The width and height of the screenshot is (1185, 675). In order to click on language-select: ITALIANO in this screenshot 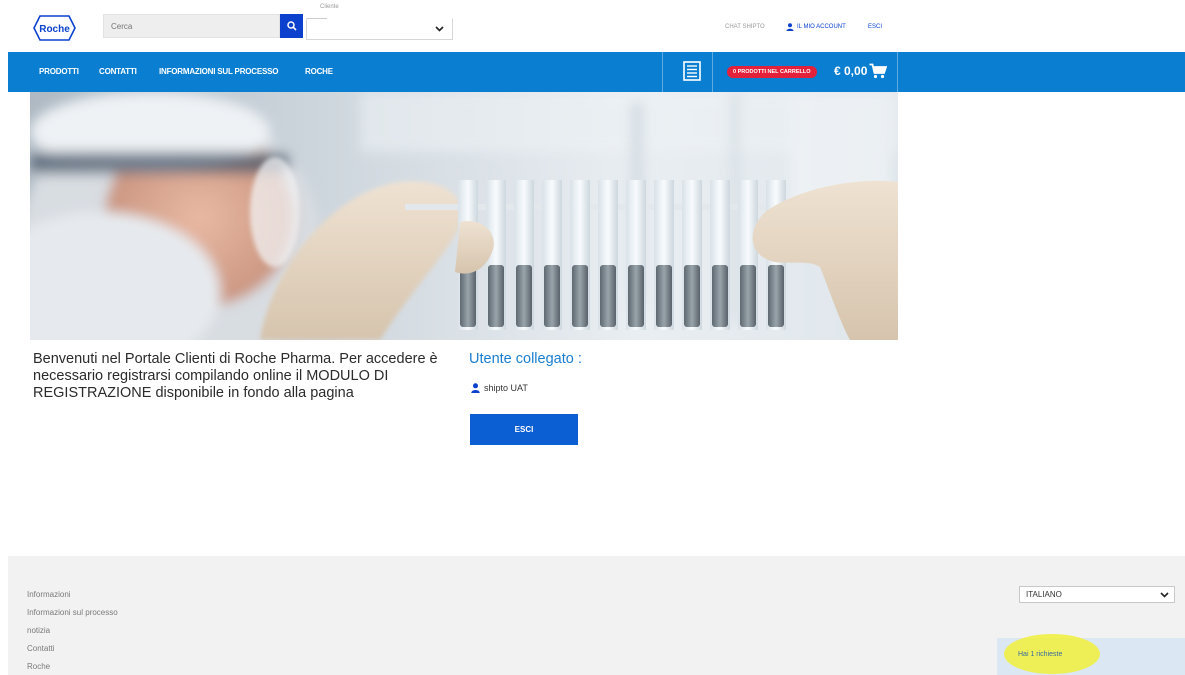, I will do `click(1097, 594)`.